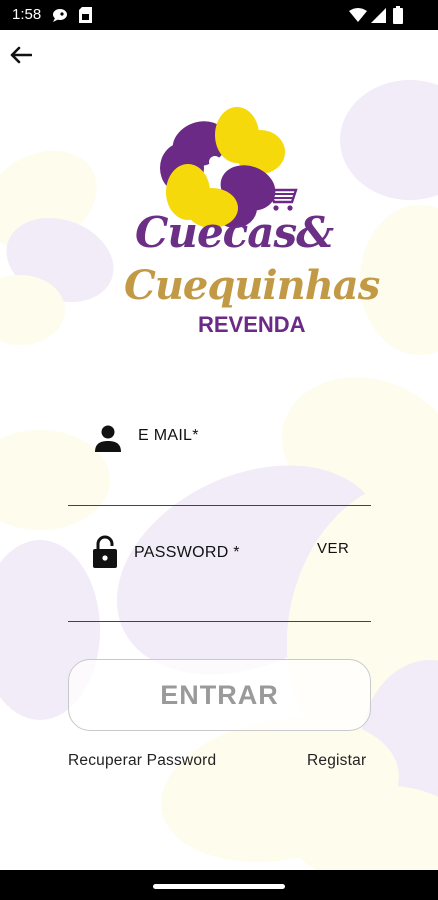  Describe the element at coordinates (358, 15) in the screenshot. I see `wifi-icon` at that location.